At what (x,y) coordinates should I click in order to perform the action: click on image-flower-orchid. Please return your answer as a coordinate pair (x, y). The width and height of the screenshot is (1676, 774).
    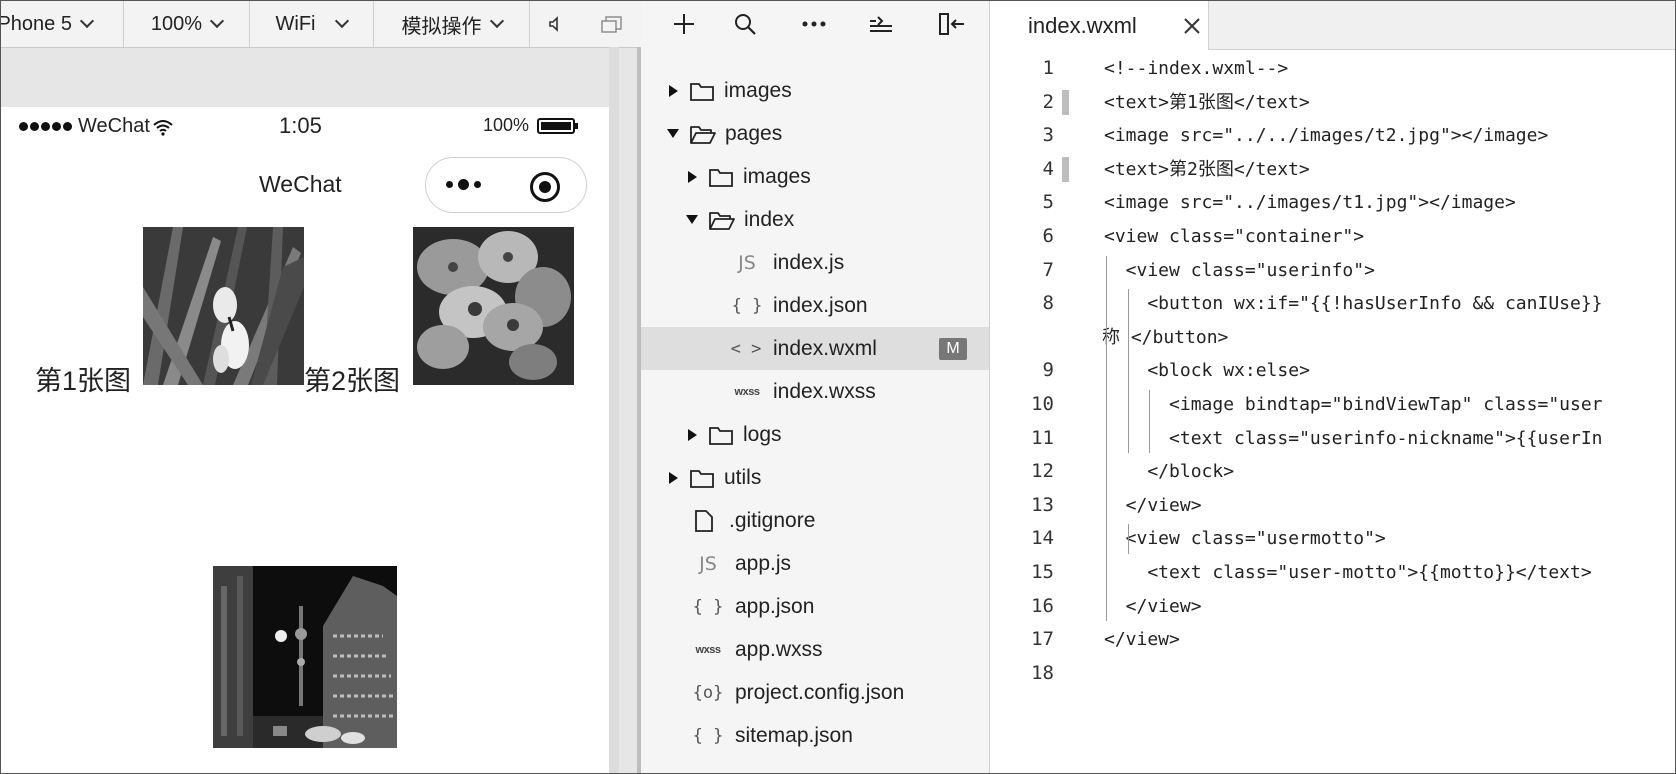
    Looking at the image, I should click on (493, 306).